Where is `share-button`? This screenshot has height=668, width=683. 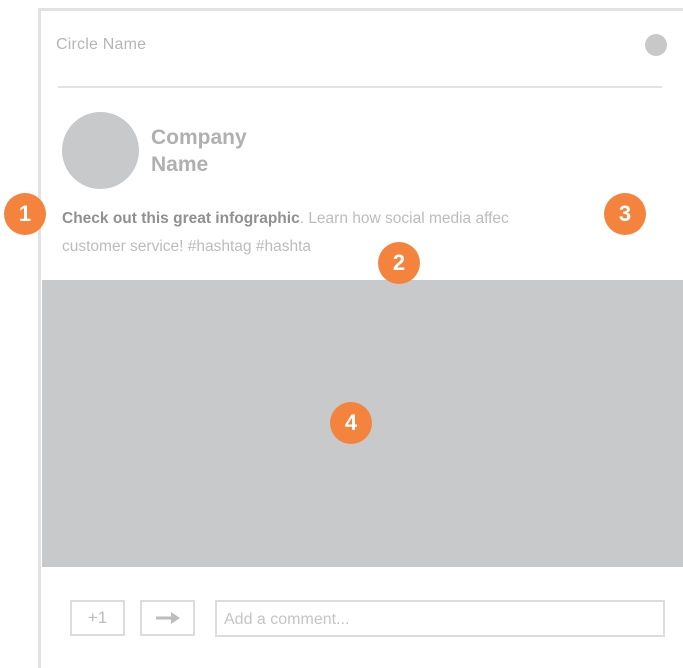 share-button is located at coordinates (167, 618).